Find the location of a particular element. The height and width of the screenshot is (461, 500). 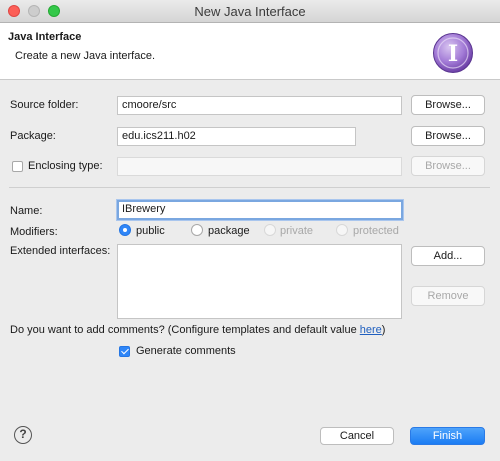

banner-title: Java Interface is located at coordinates (45, 37).